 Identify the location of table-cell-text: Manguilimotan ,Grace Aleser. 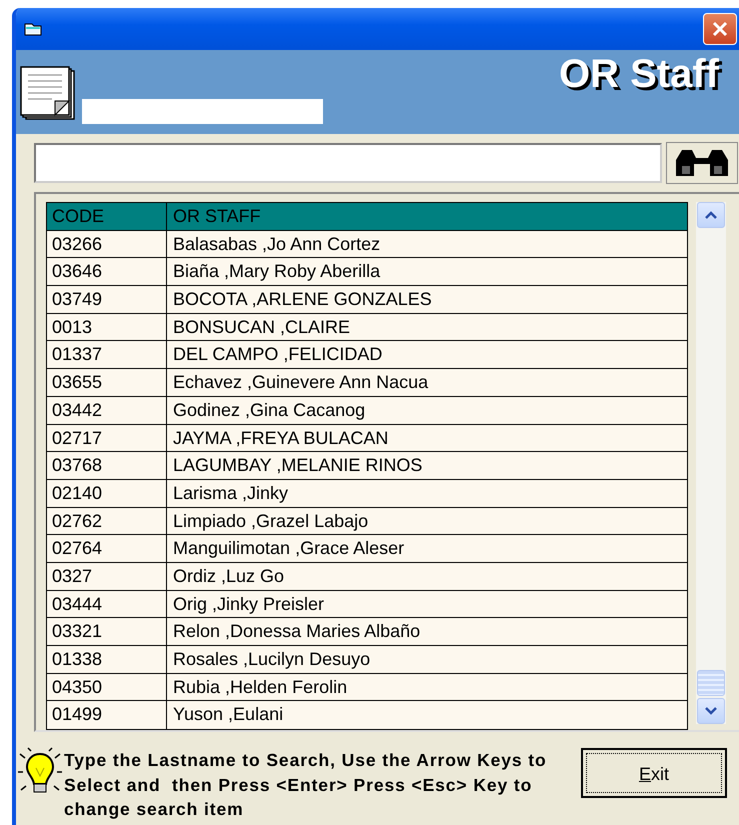
(289, 548).